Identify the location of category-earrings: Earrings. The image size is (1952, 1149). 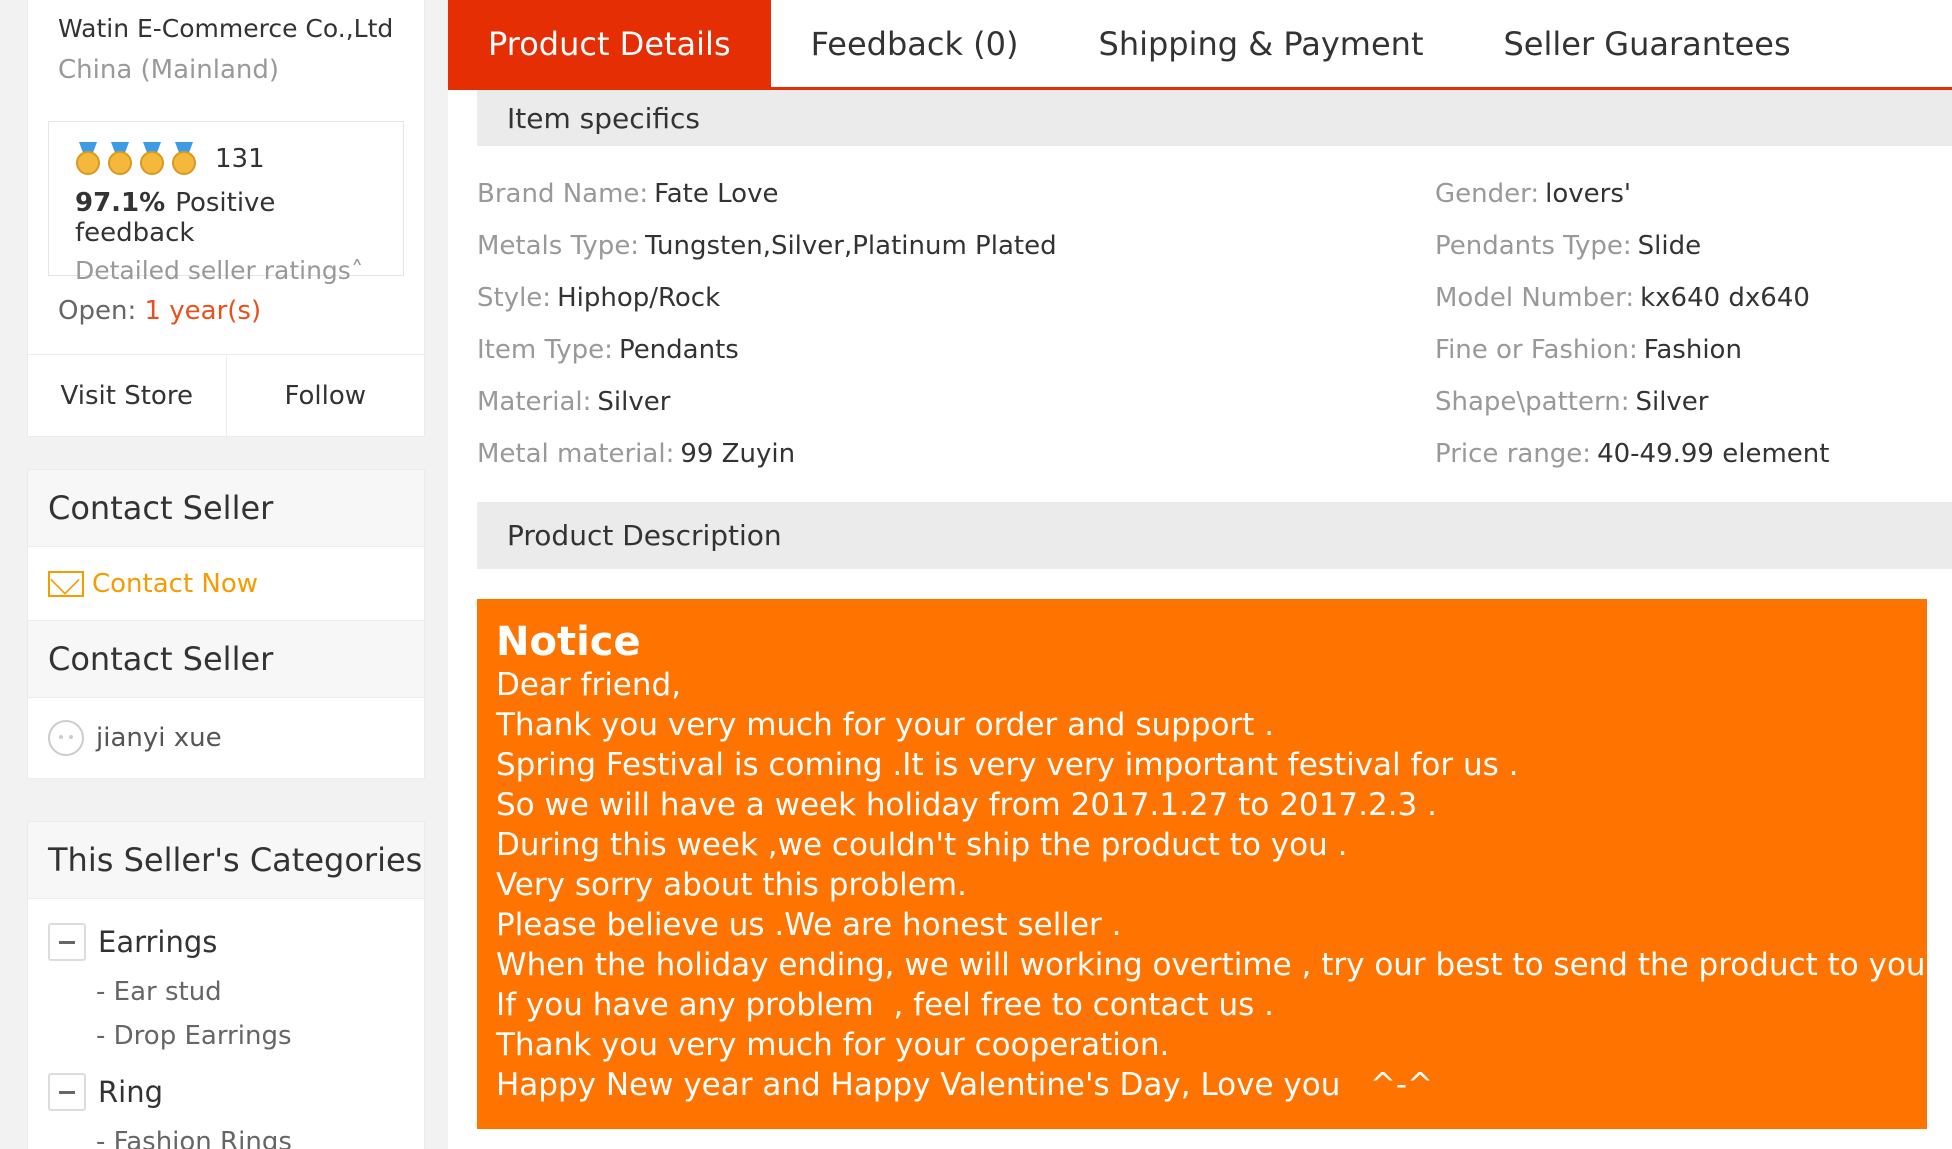
(236, 942).